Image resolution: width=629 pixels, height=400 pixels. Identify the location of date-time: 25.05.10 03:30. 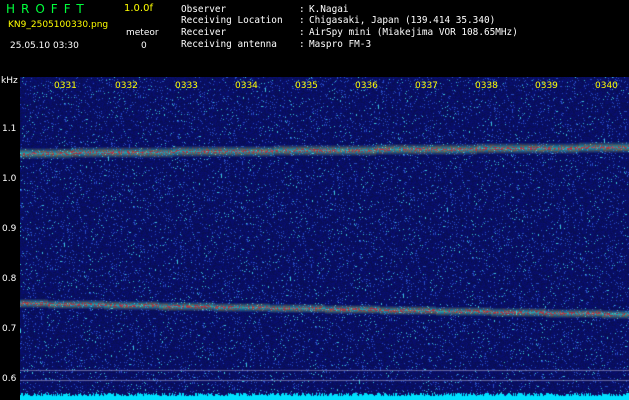
(44, 46).